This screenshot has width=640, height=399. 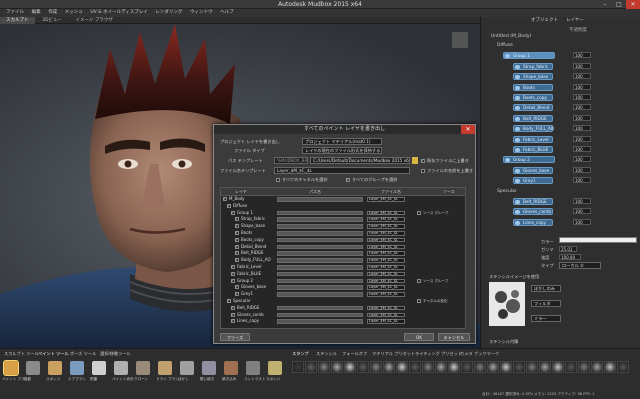 What do you see at coordinates (468, 129) in the screenshot?
I see `dialog-close-button: ✕` at bounding box center [468, 129].